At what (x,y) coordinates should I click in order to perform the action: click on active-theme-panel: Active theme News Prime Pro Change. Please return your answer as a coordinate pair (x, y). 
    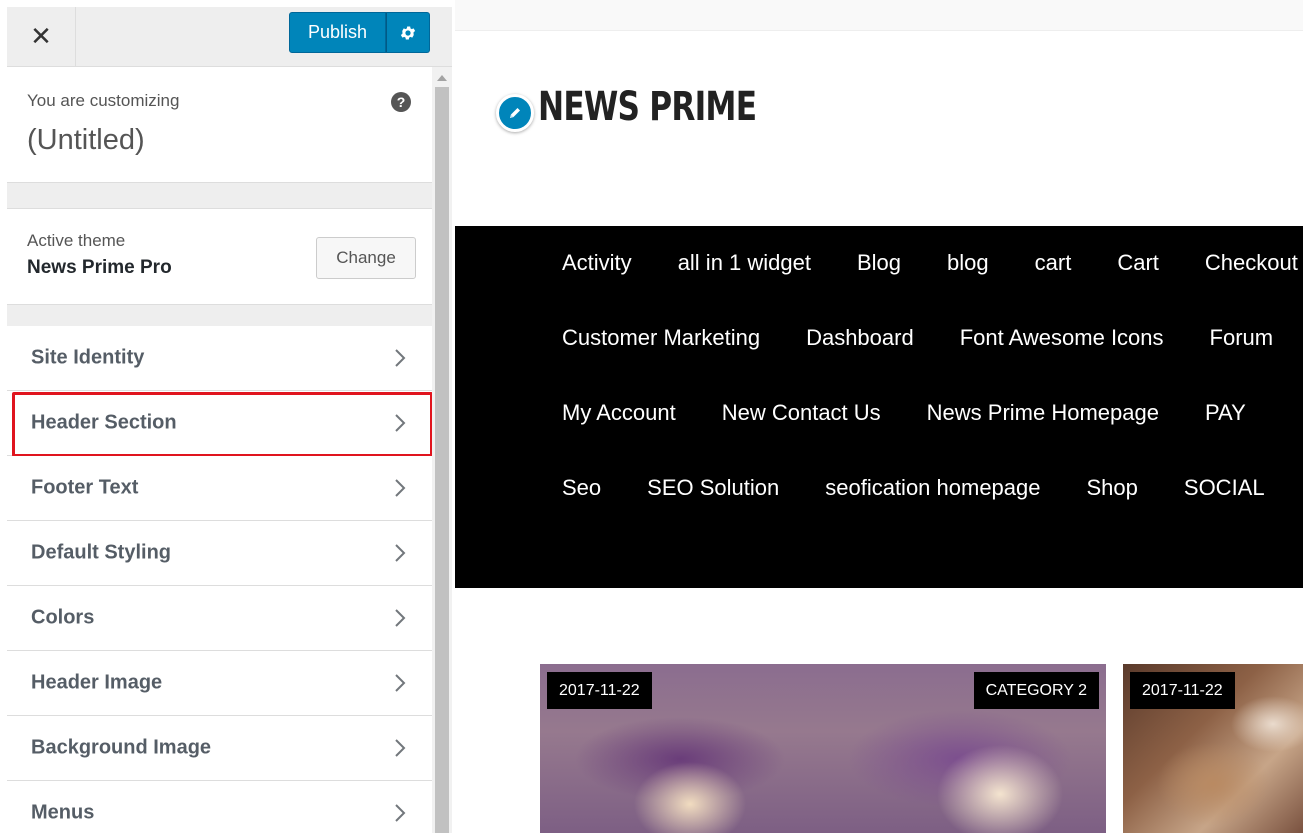
    Looking at the image, I should click on (219, 256).